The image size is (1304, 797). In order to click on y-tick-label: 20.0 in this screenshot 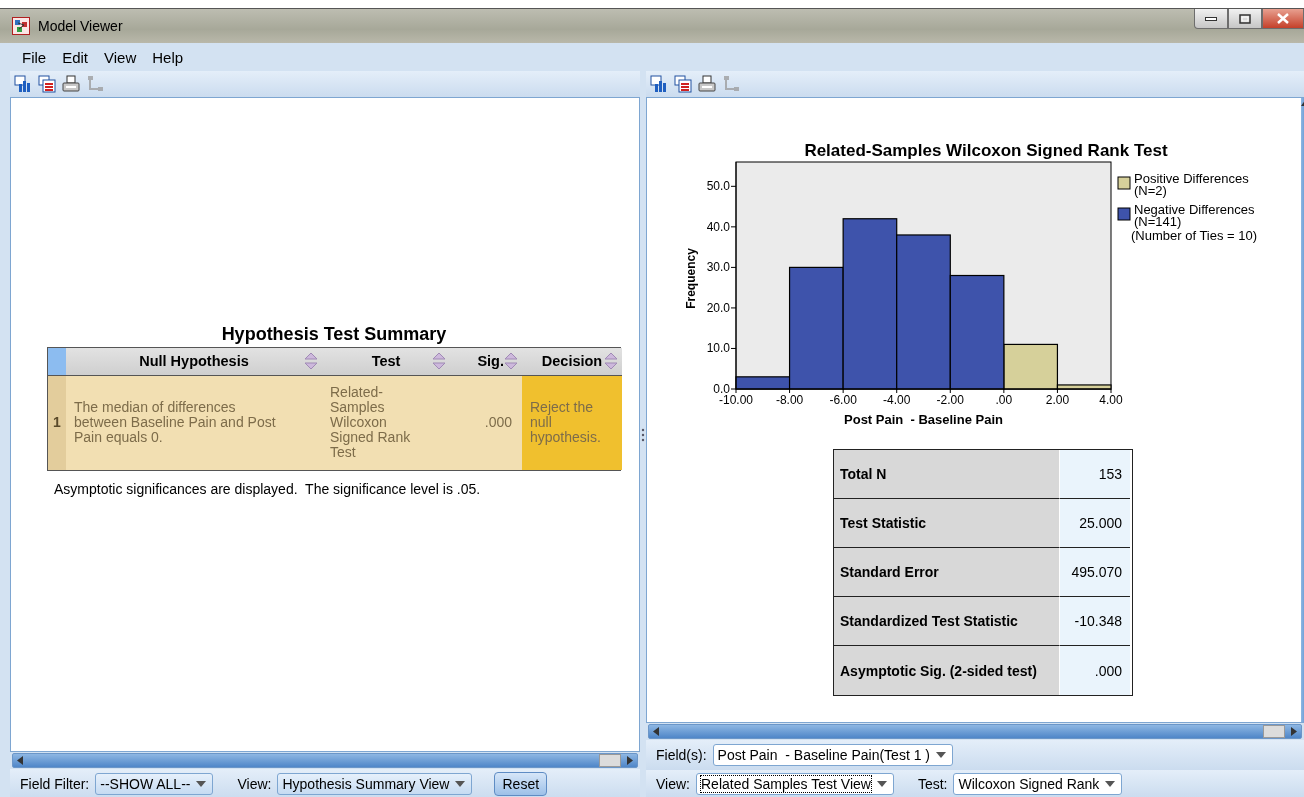, I will do `click(718, 307)`.